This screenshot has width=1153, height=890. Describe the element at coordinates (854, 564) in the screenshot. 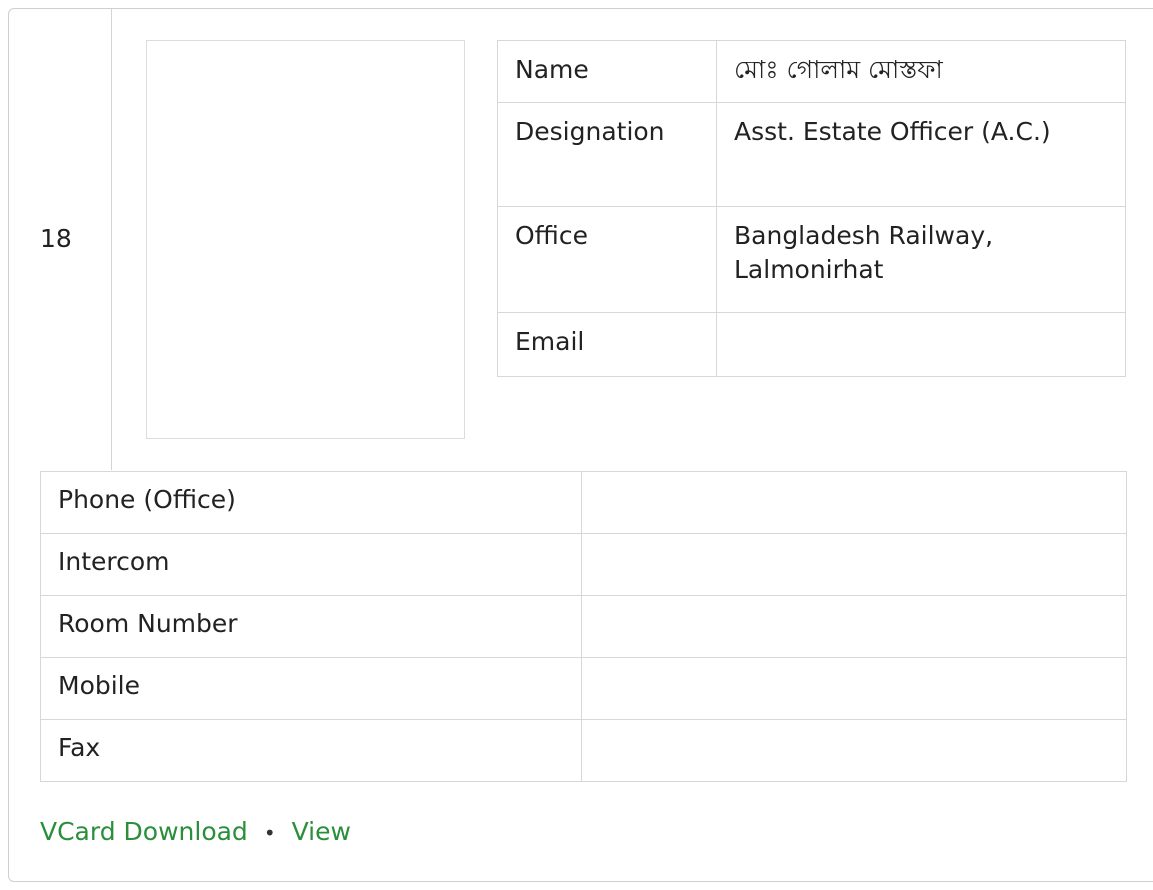

I see `intercom-value` at that location.